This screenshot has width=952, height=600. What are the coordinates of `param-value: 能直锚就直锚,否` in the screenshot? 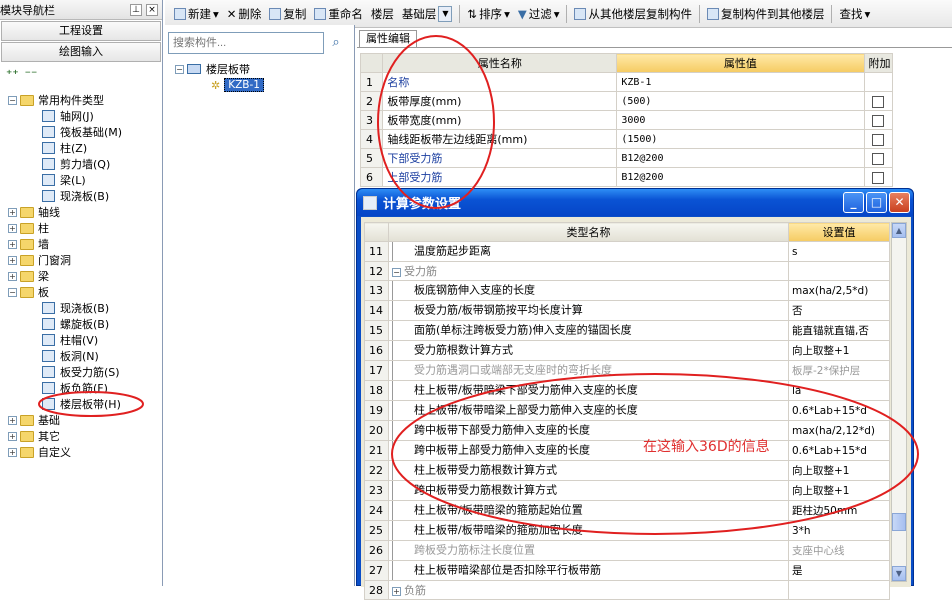 It's located at (839, 330).